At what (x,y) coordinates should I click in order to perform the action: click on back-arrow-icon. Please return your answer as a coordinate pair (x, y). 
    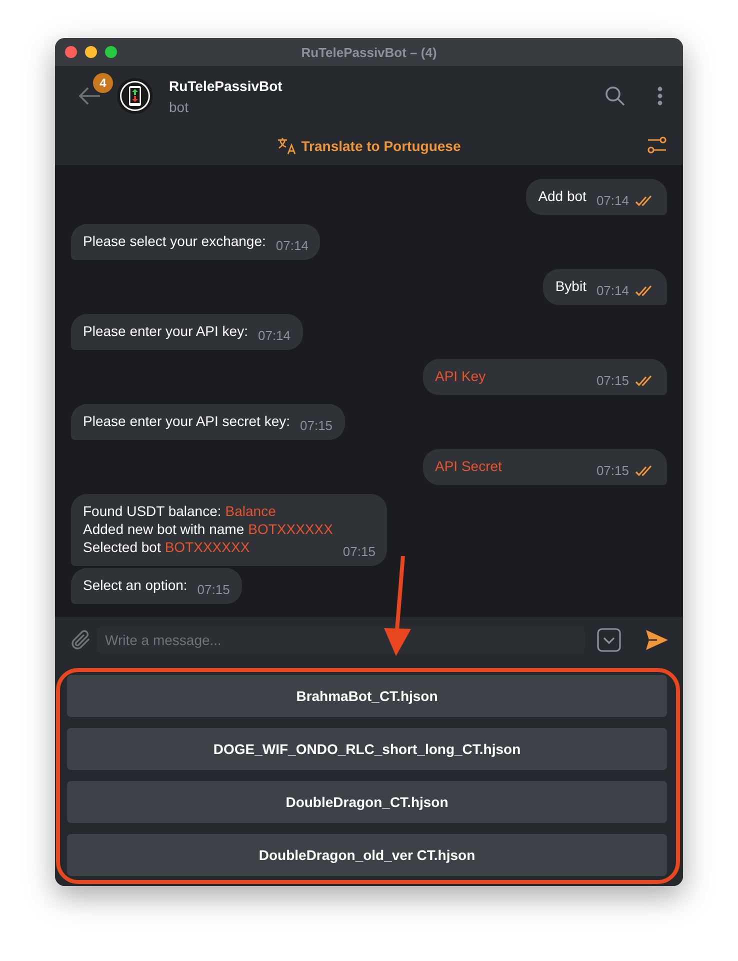
    Looking at the image, I should click on (90, 96).